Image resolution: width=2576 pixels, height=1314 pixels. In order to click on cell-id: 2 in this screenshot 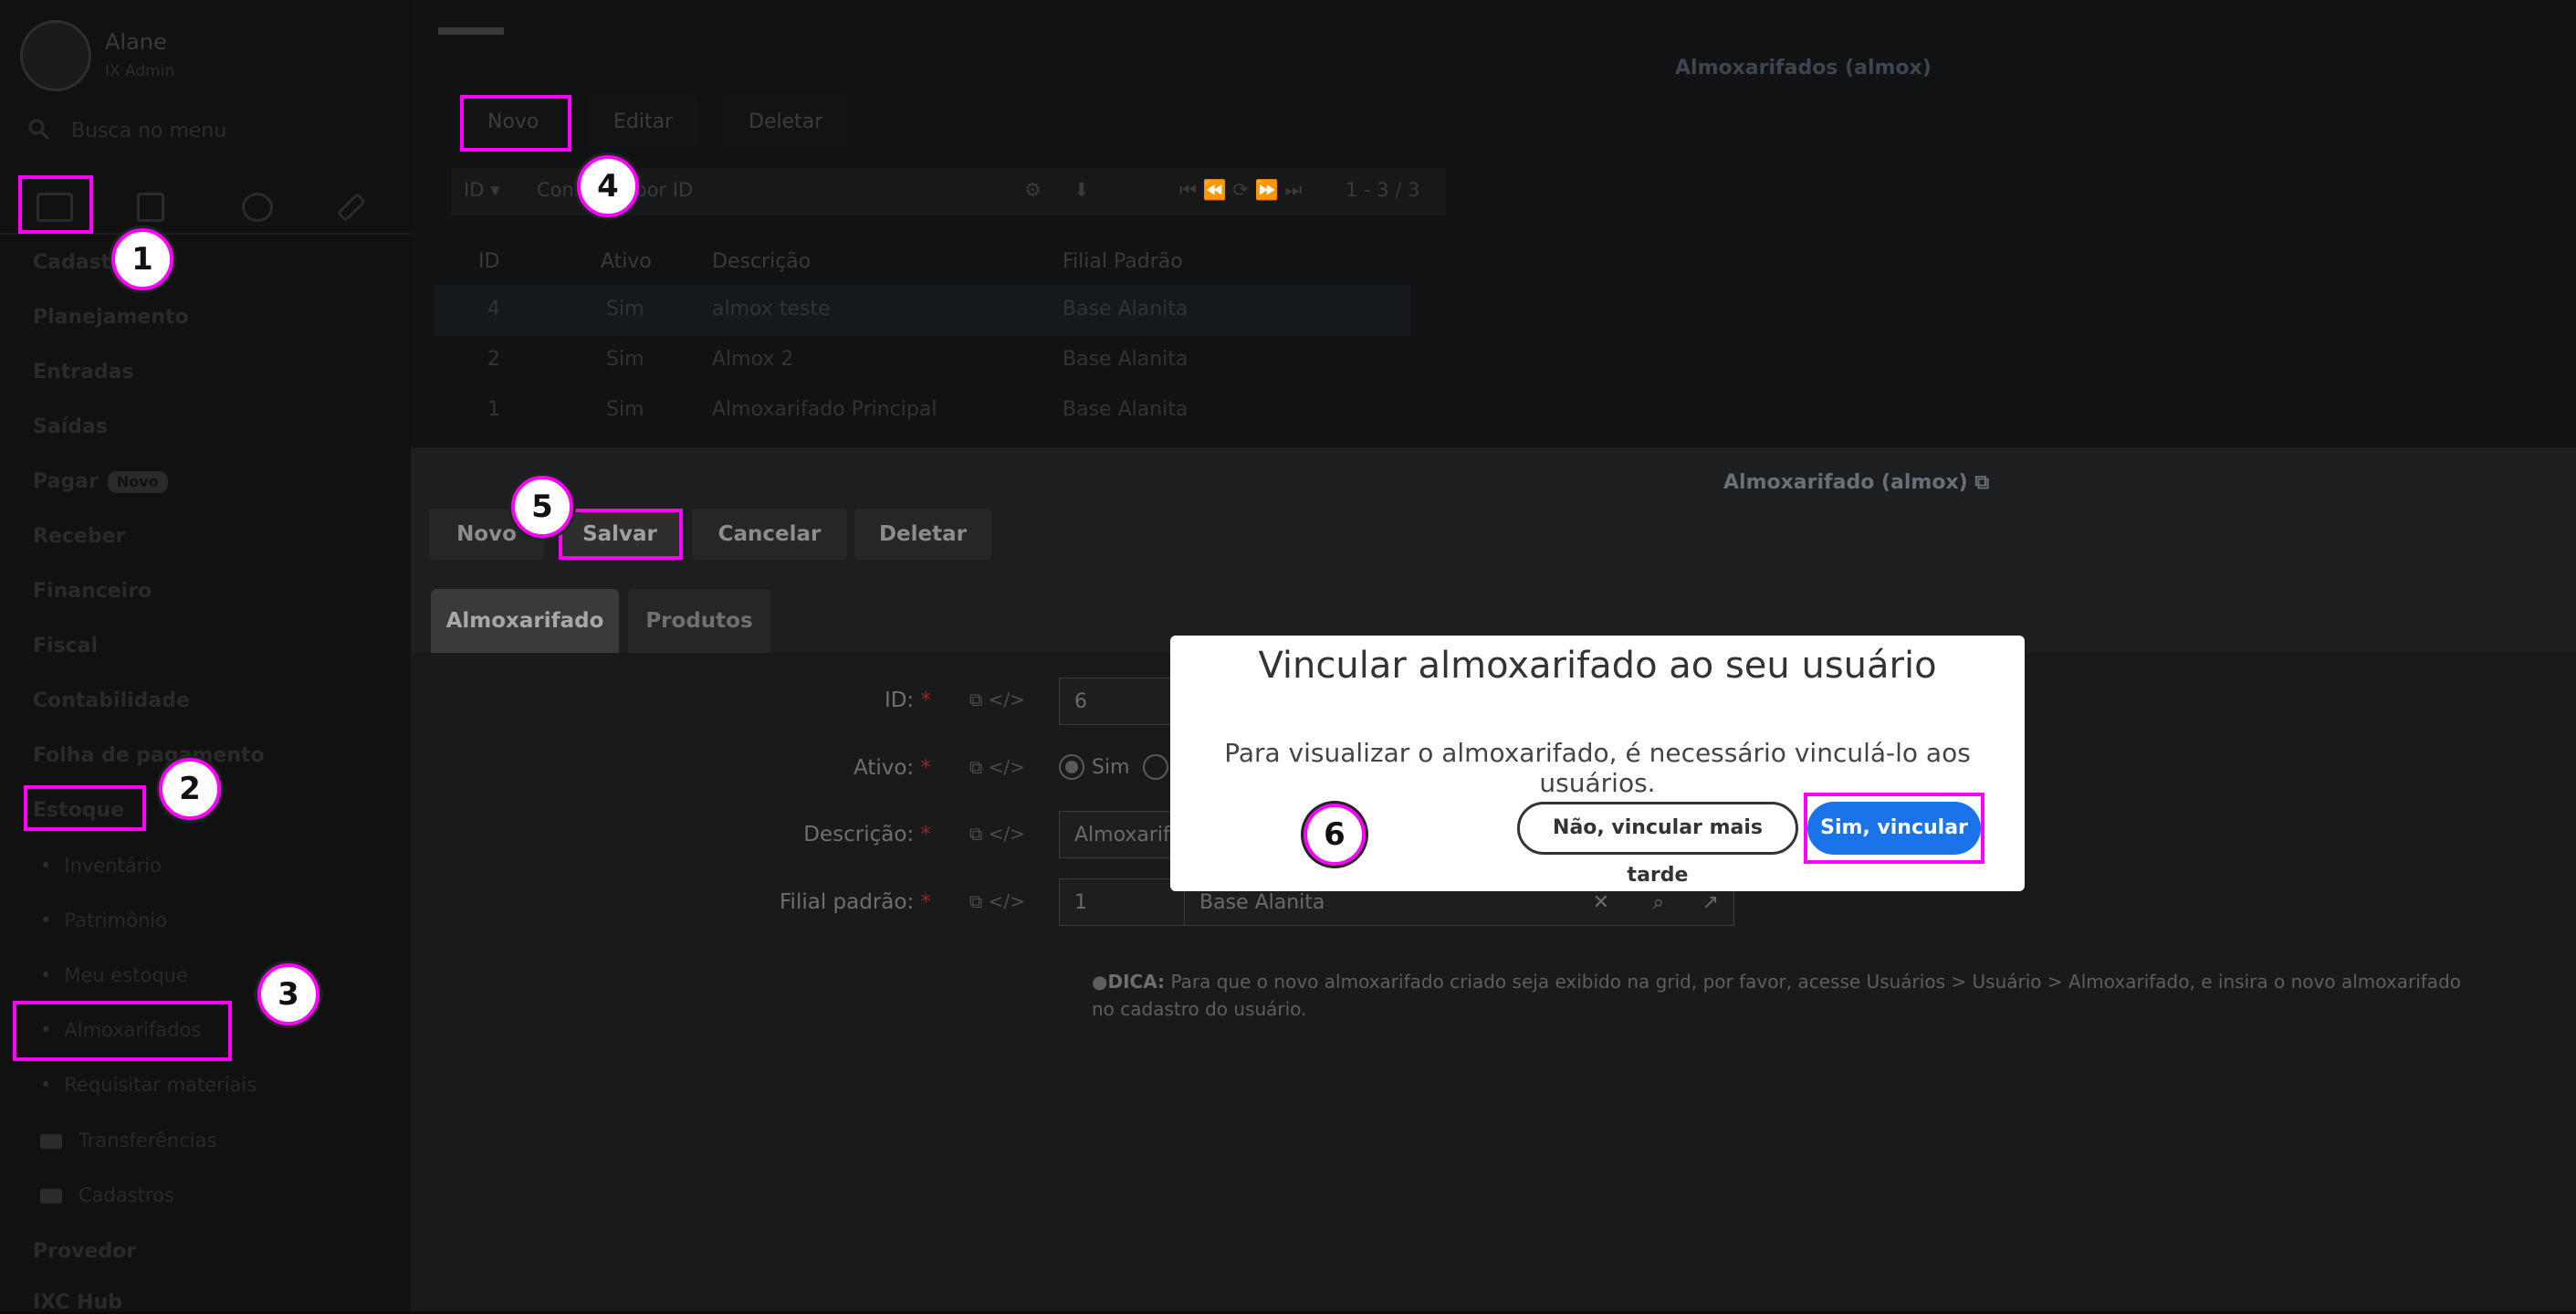, I will do `click(494, 359)`.